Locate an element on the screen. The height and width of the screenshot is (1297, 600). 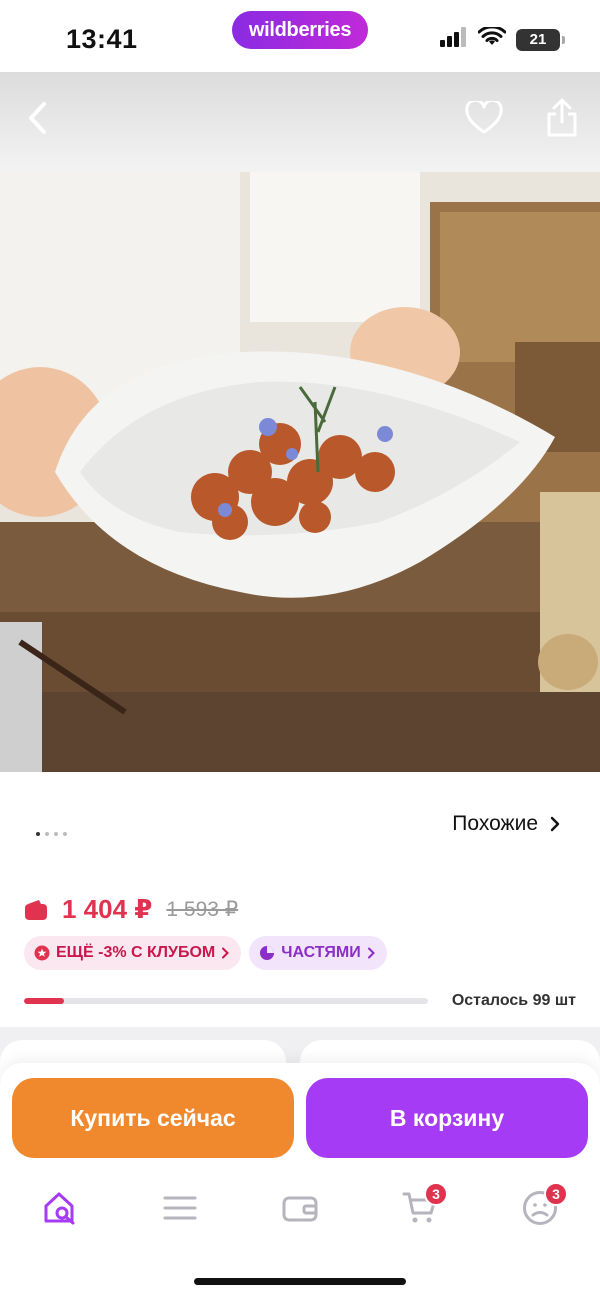
favorite-button is located at coordinates (484, 118).